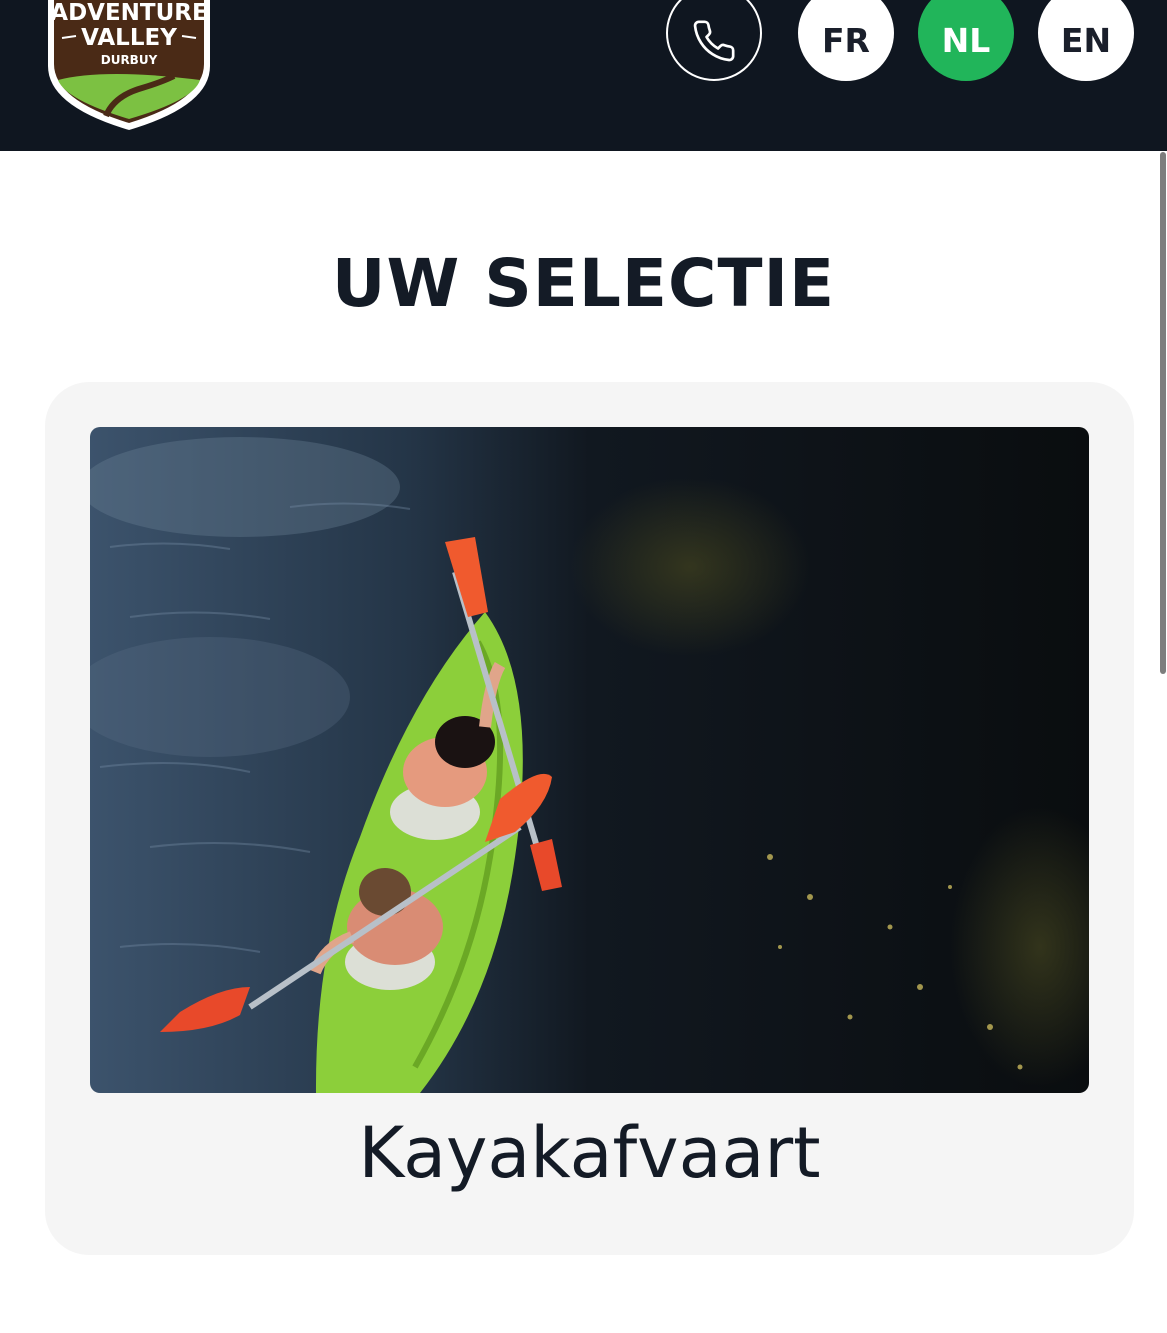 This screenshot has height=1333, width=1167. I want to click on adventure-valley-logo: ADVENTURE VALLEY DURBUY, so click(129, 66).